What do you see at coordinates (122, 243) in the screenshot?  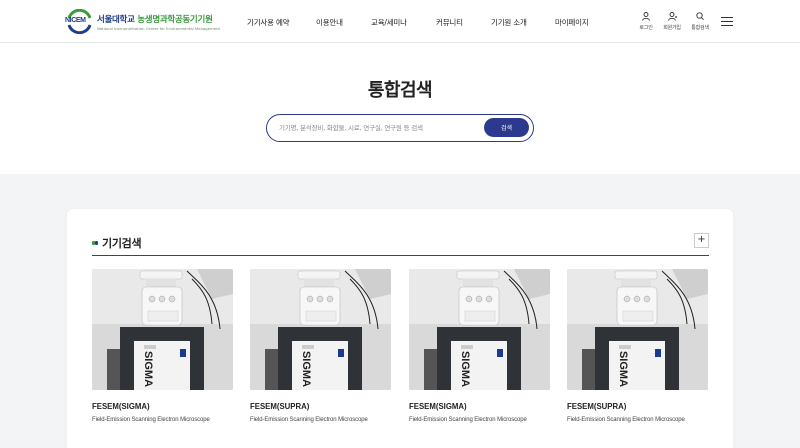 I see `section-title: 기기검색` at bounding box center [122, 243].